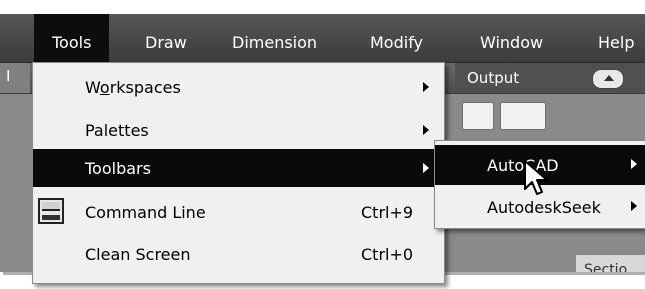  I want to click on menu-window: Window, so click(511, 38).